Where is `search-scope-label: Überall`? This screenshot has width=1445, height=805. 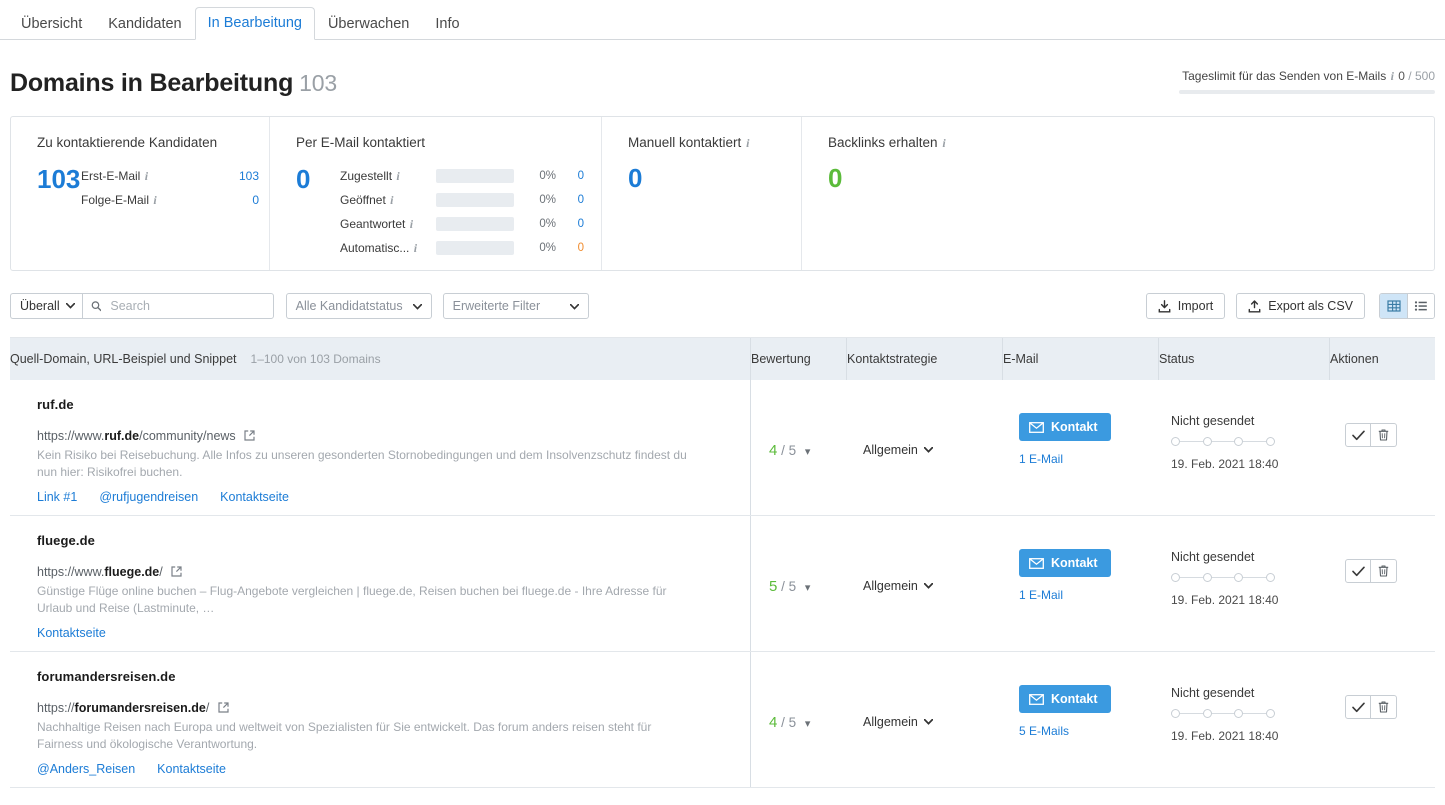
search-scope-label: Überall is located at coordinates (40, 306).